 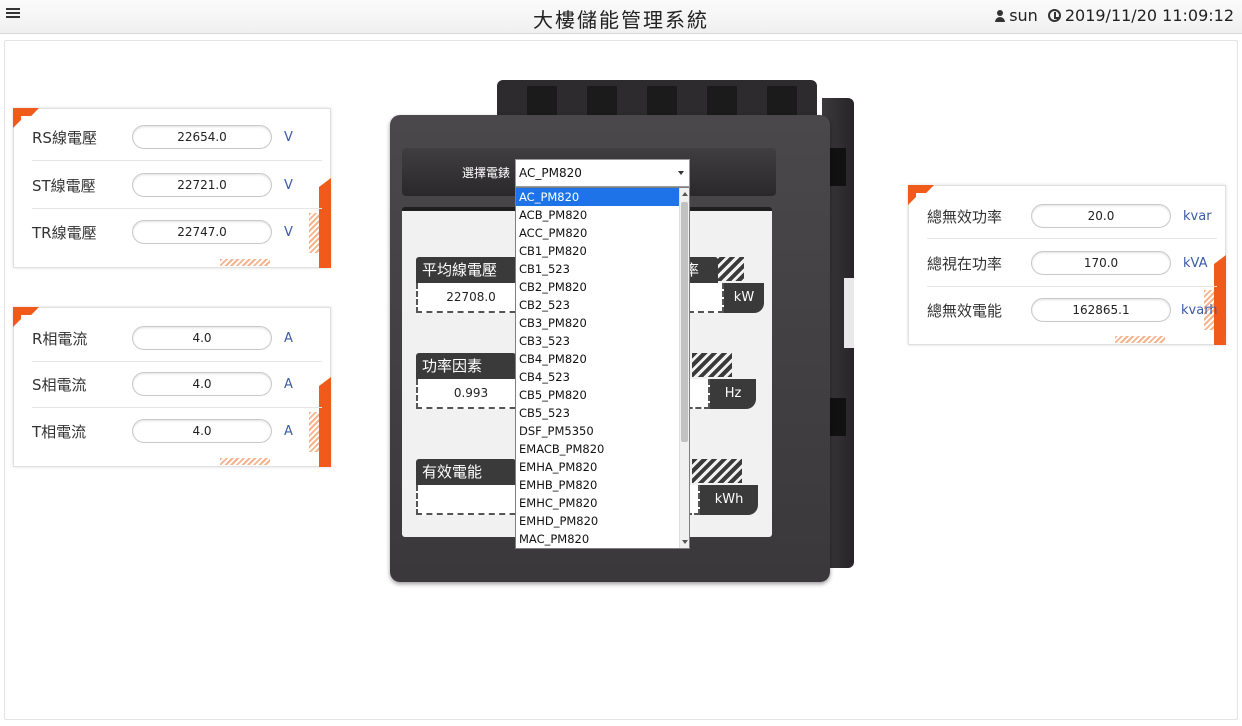 What do you see at coordinates (598, 287) in the screenshot?
I see `meter-option: CB2_PM820` at bounding box center [598, 287].